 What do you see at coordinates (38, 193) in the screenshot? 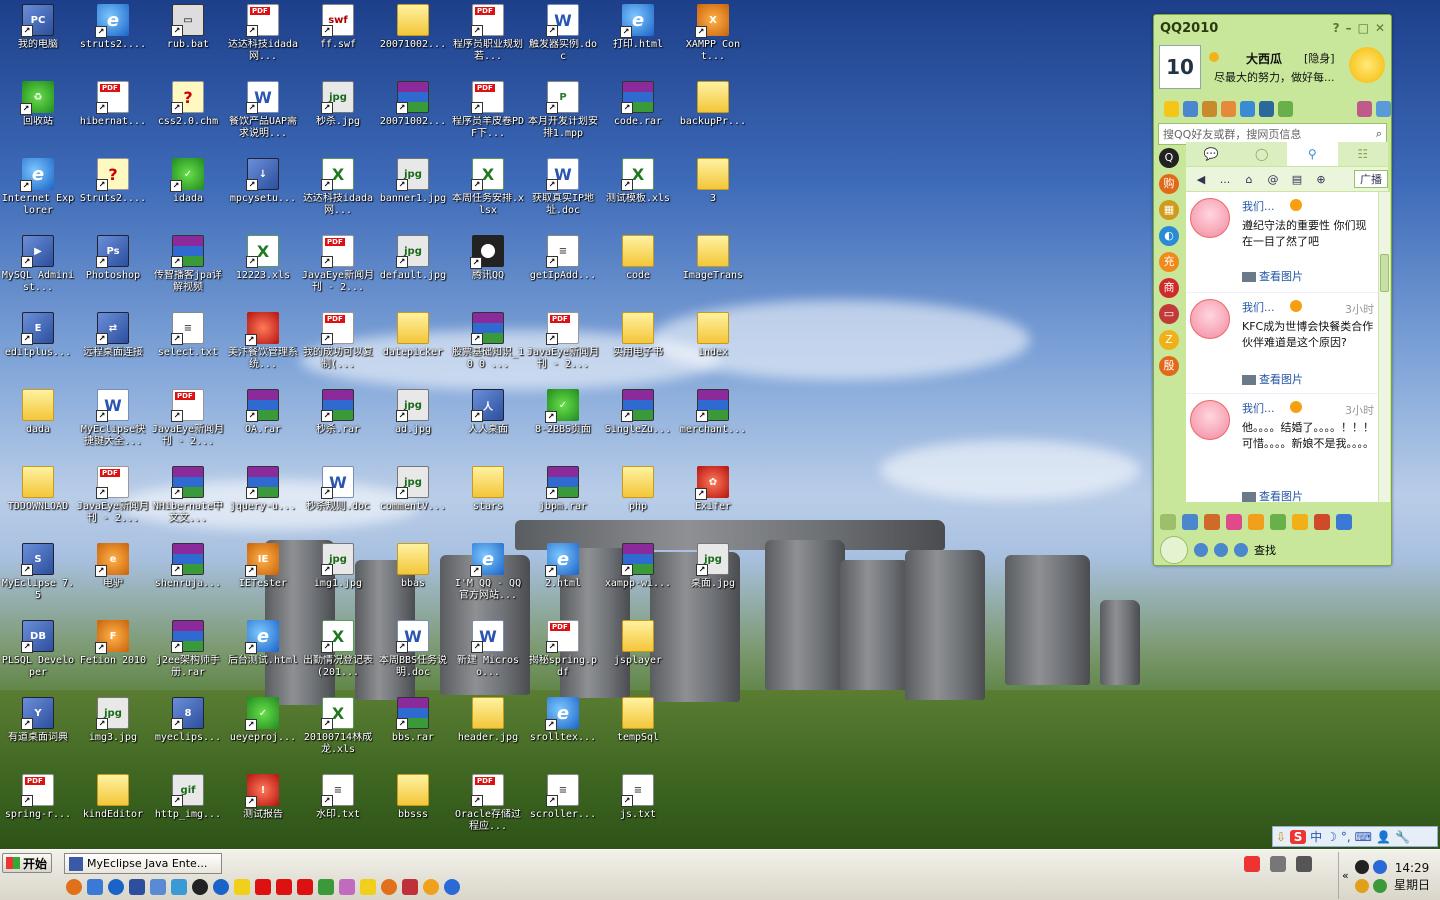
I see `desktop-icon: eInternet Explorer` at bounding box center [38, 193].